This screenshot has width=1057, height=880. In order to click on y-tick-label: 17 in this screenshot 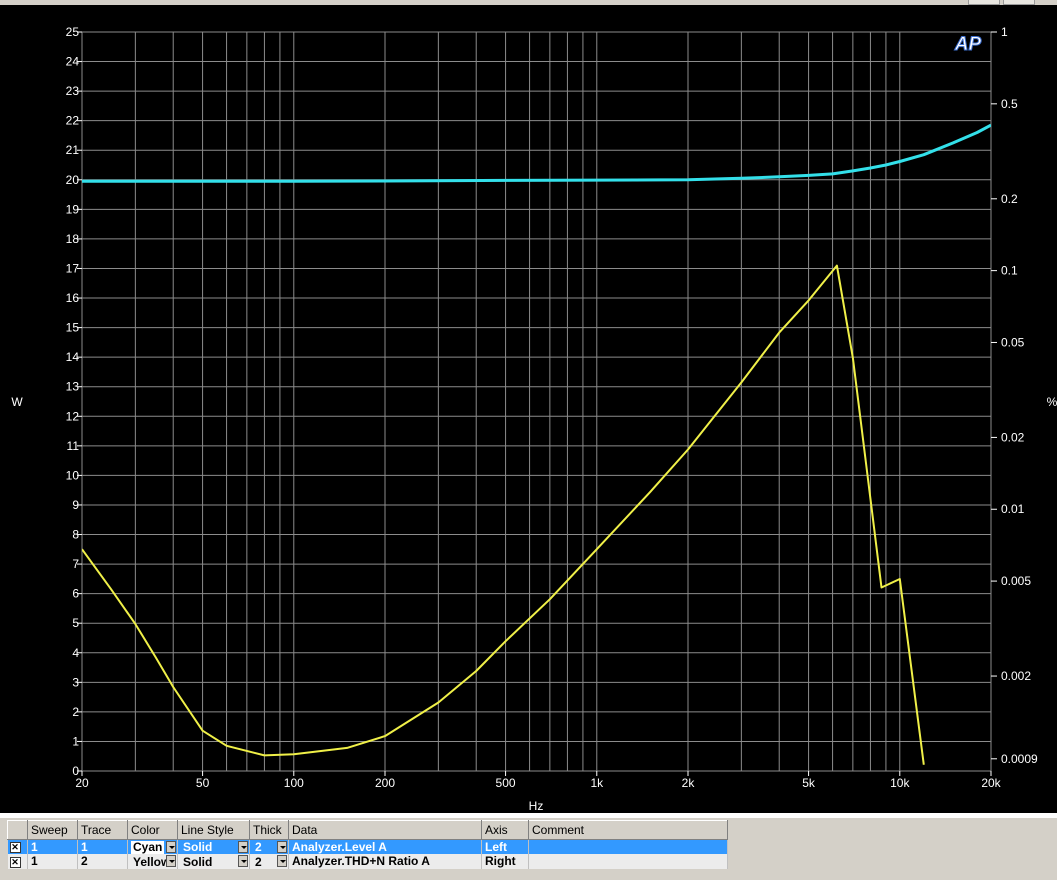, I will do `click(73, 268)`.